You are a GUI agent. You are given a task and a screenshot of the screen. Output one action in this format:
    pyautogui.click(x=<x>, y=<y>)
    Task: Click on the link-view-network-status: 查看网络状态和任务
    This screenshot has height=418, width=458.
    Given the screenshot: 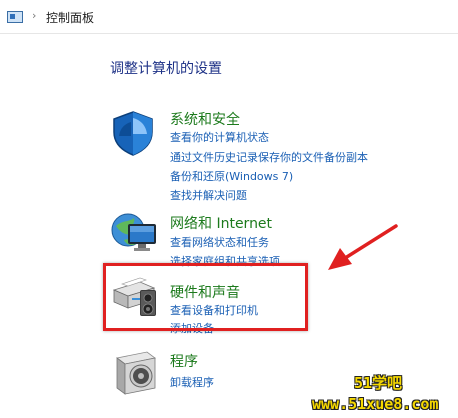 What is the action you would take?
    pyautogui.click(x=219, y=242)
    